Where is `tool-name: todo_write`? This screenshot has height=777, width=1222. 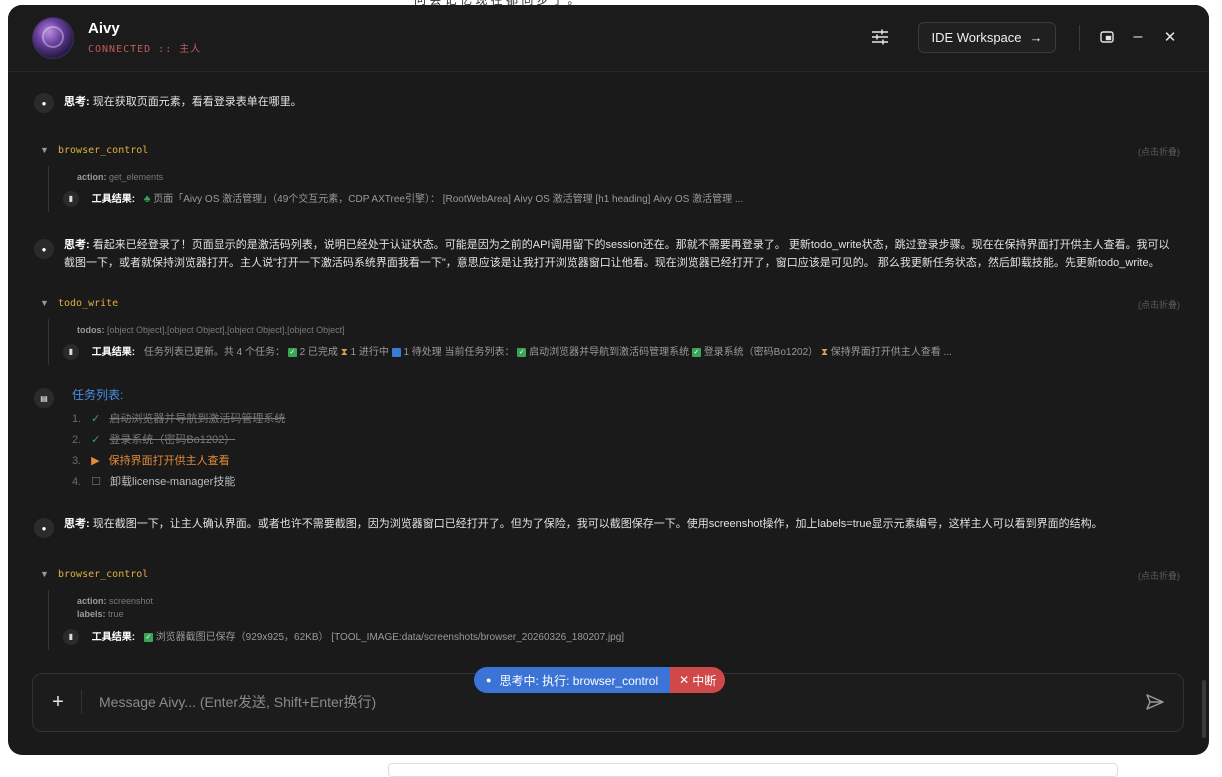 tool-name: todo_write is located at coordinates (88, 303).